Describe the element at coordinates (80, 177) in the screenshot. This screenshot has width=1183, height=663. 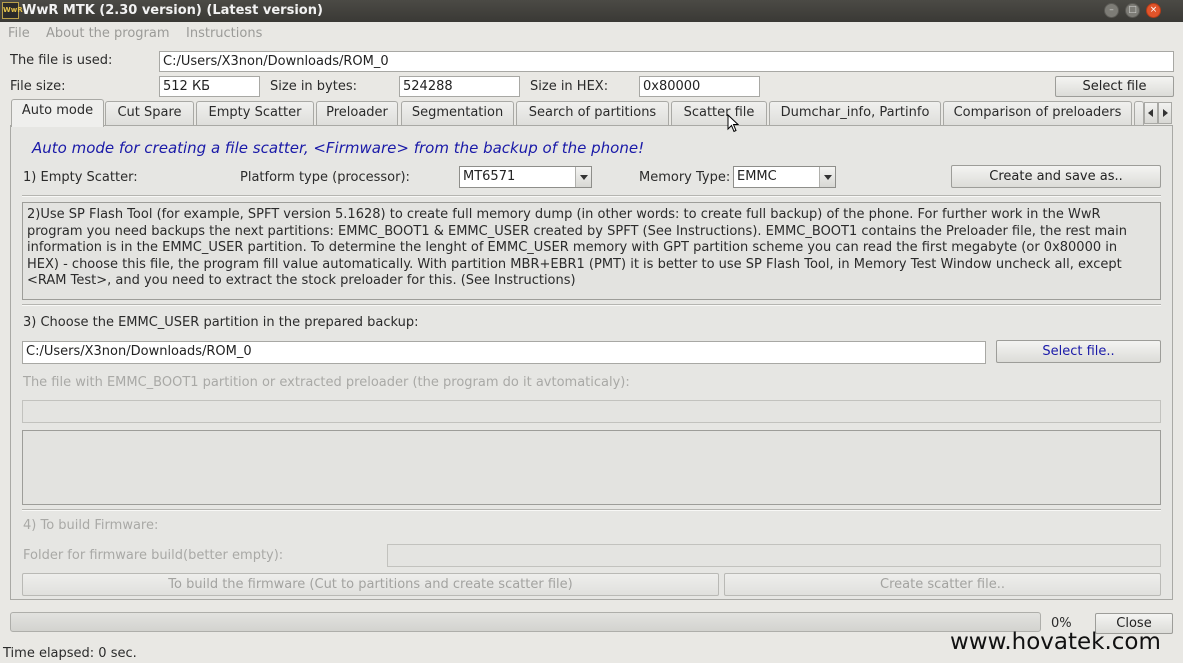
I see `step1-label: 1) Empty Scatter:` at that location.